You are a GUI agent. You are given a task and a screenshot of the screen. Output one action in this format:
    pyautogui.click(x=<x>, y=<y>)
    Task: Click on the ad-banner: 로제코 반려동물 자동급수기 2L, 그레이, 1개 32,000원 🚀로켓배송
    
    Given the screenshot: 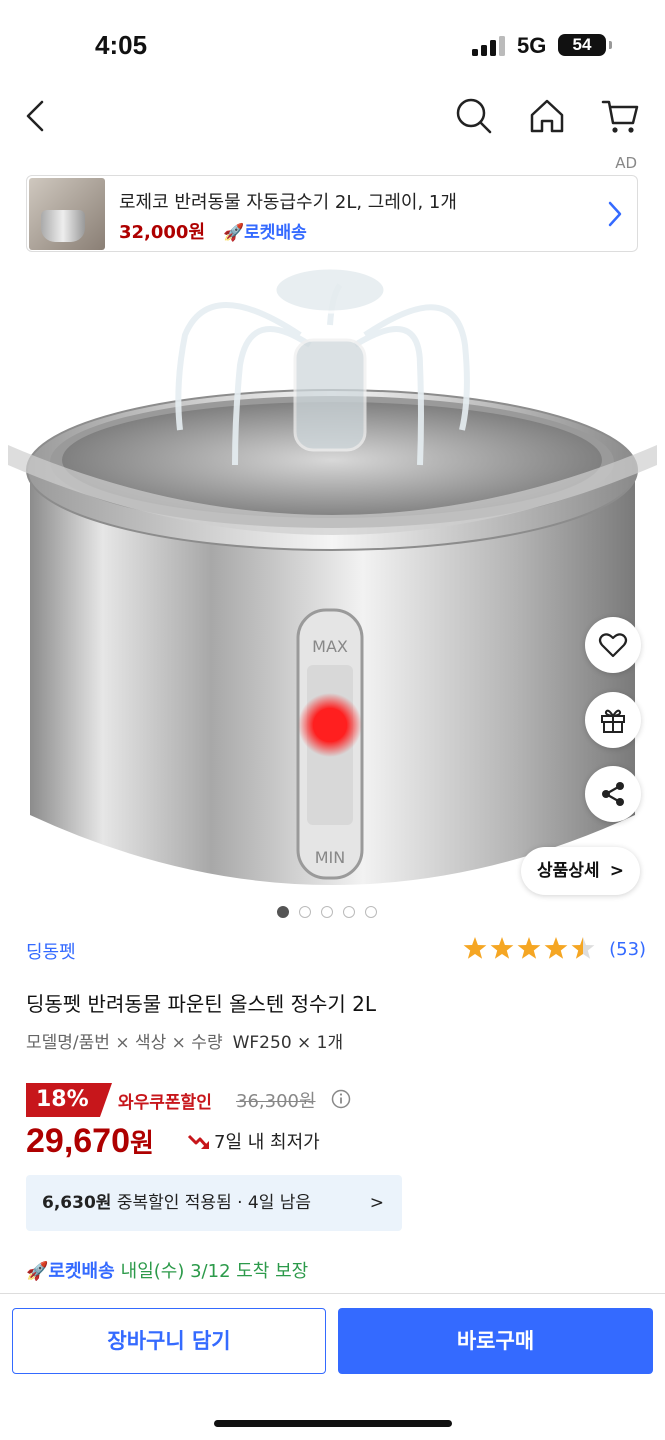 What is the action you would take?
    pyautogui.click(x=332, y=213)
    